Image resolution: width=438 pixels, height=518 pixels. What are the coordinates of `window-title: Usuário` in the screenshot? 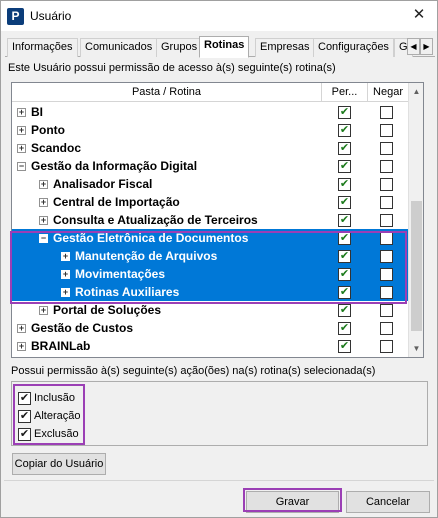 It's located at (51, 16).